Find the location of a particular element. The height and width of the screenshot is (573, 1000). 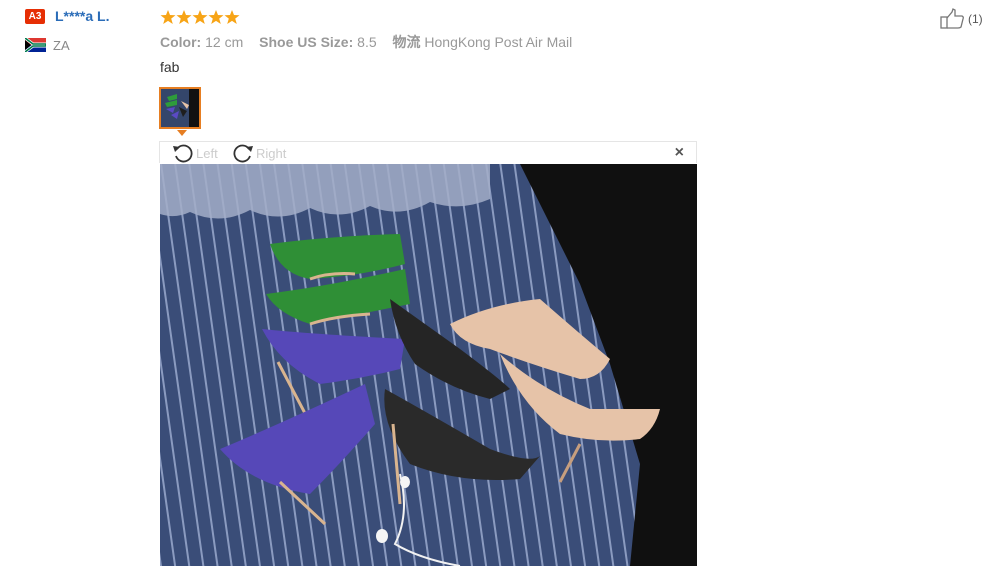

helpful-count: (1) is located at coordinates (975, 19).